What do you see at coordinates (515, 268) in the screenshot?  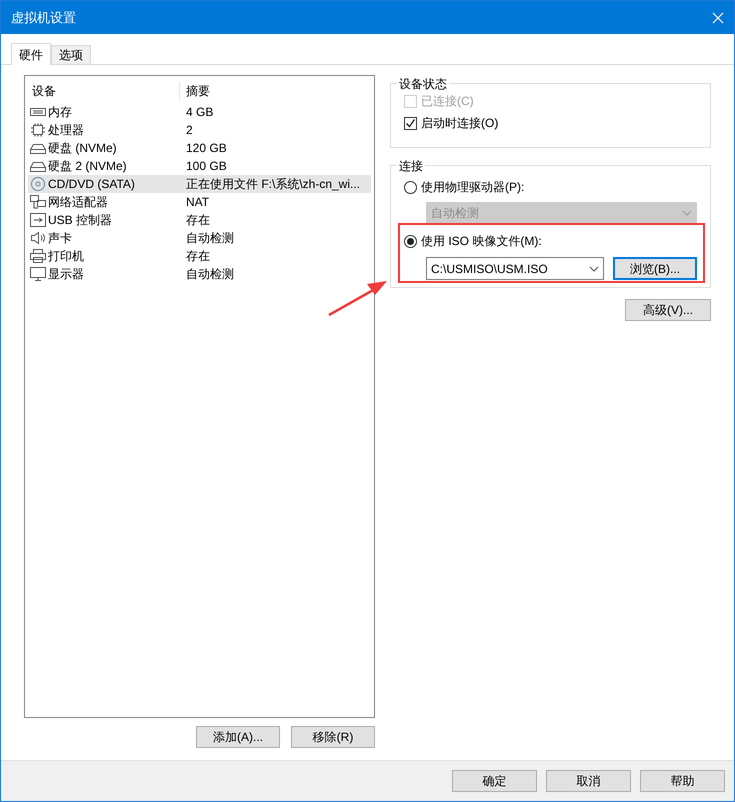 I see `iso-path-field: C:\USMISO\USM.ISO` at bounding box center [515, 268].